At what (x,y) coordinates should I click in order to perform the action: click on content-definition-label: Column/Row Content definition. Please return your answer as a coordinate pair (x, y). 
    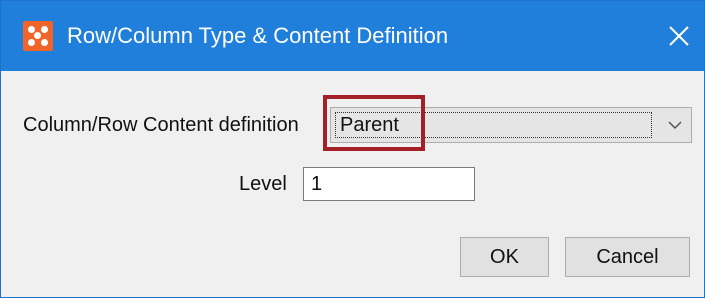
    Looking at the image, I should click on (161, 125).